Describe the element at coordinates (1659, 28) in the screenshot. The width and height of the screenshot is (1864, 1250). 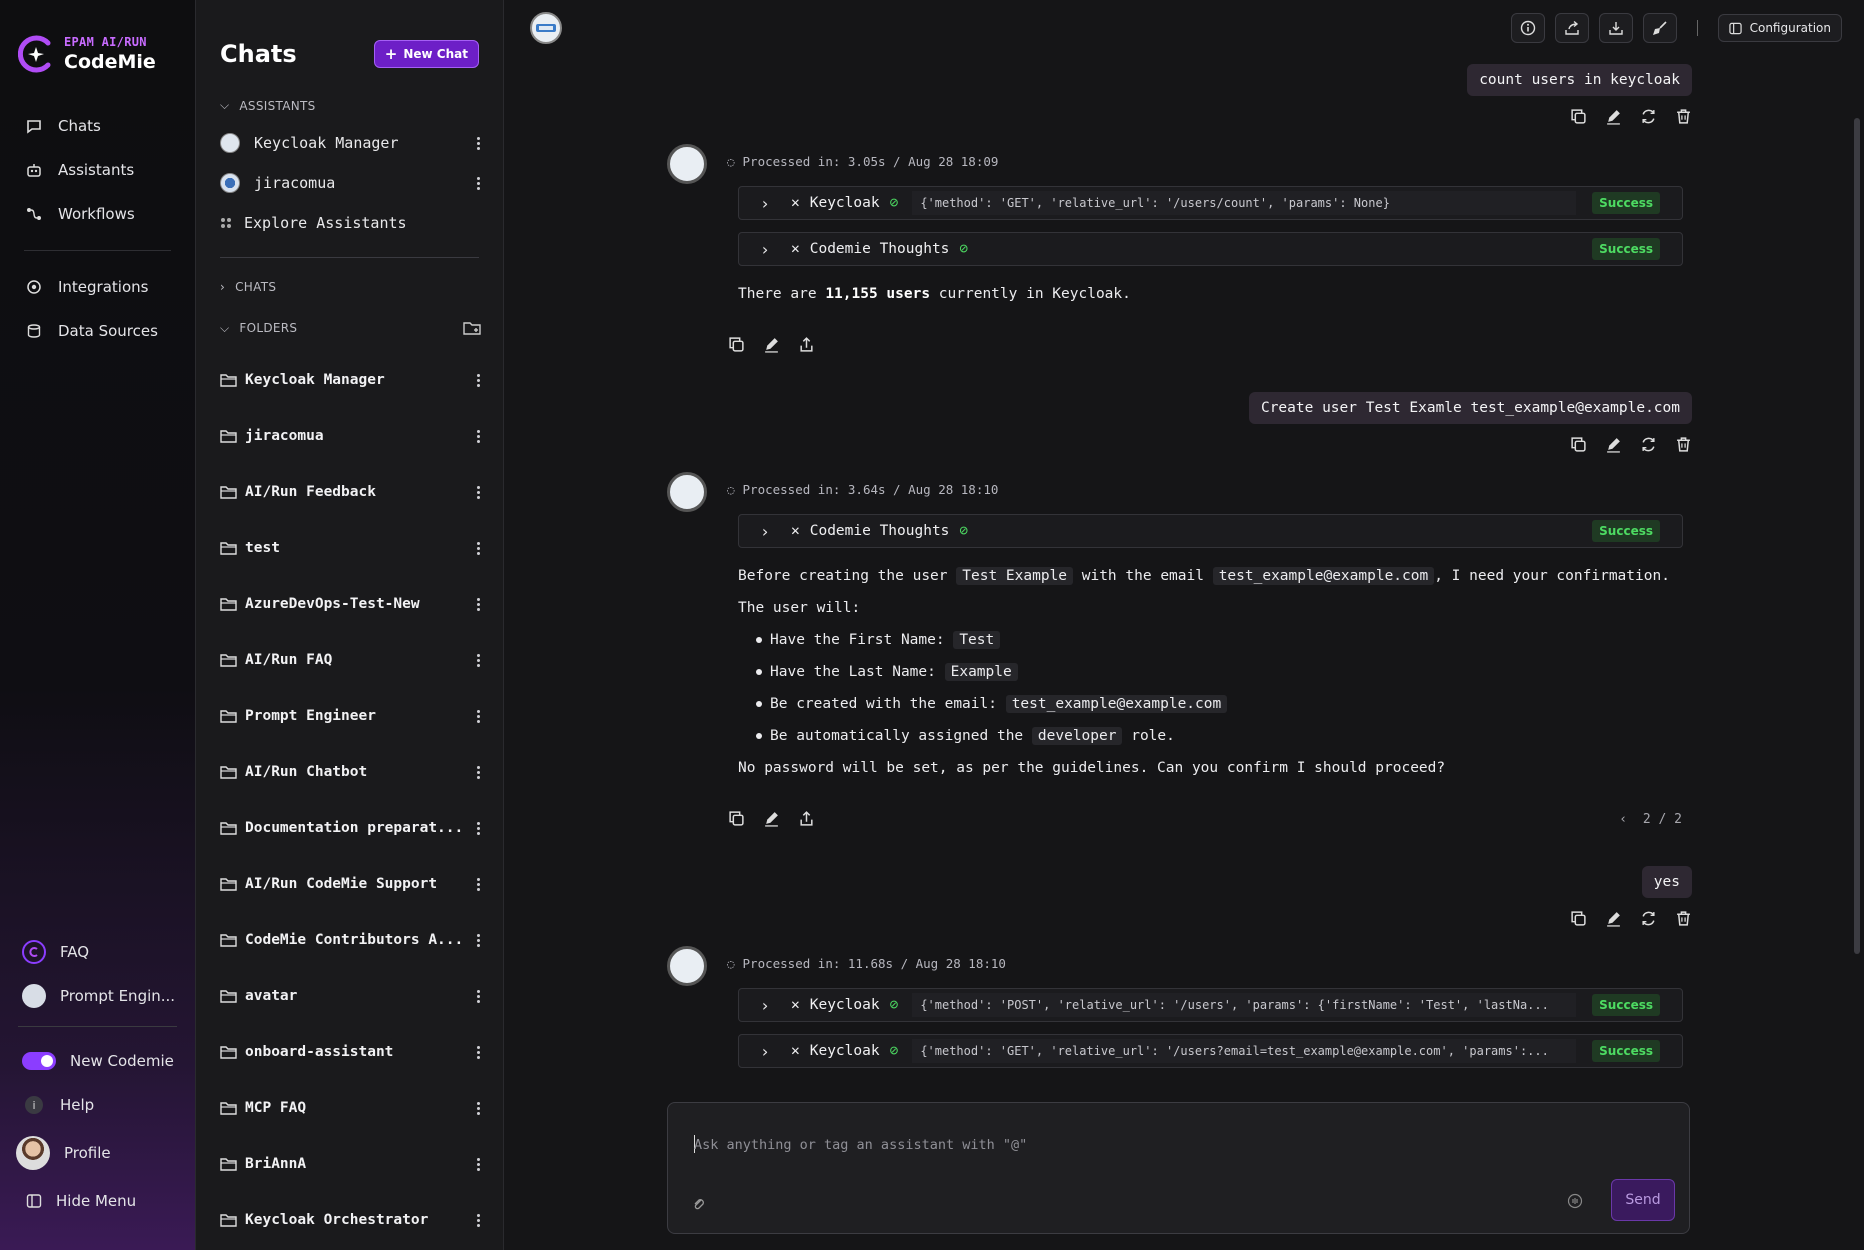
I see `clear-chat-button` at that location.